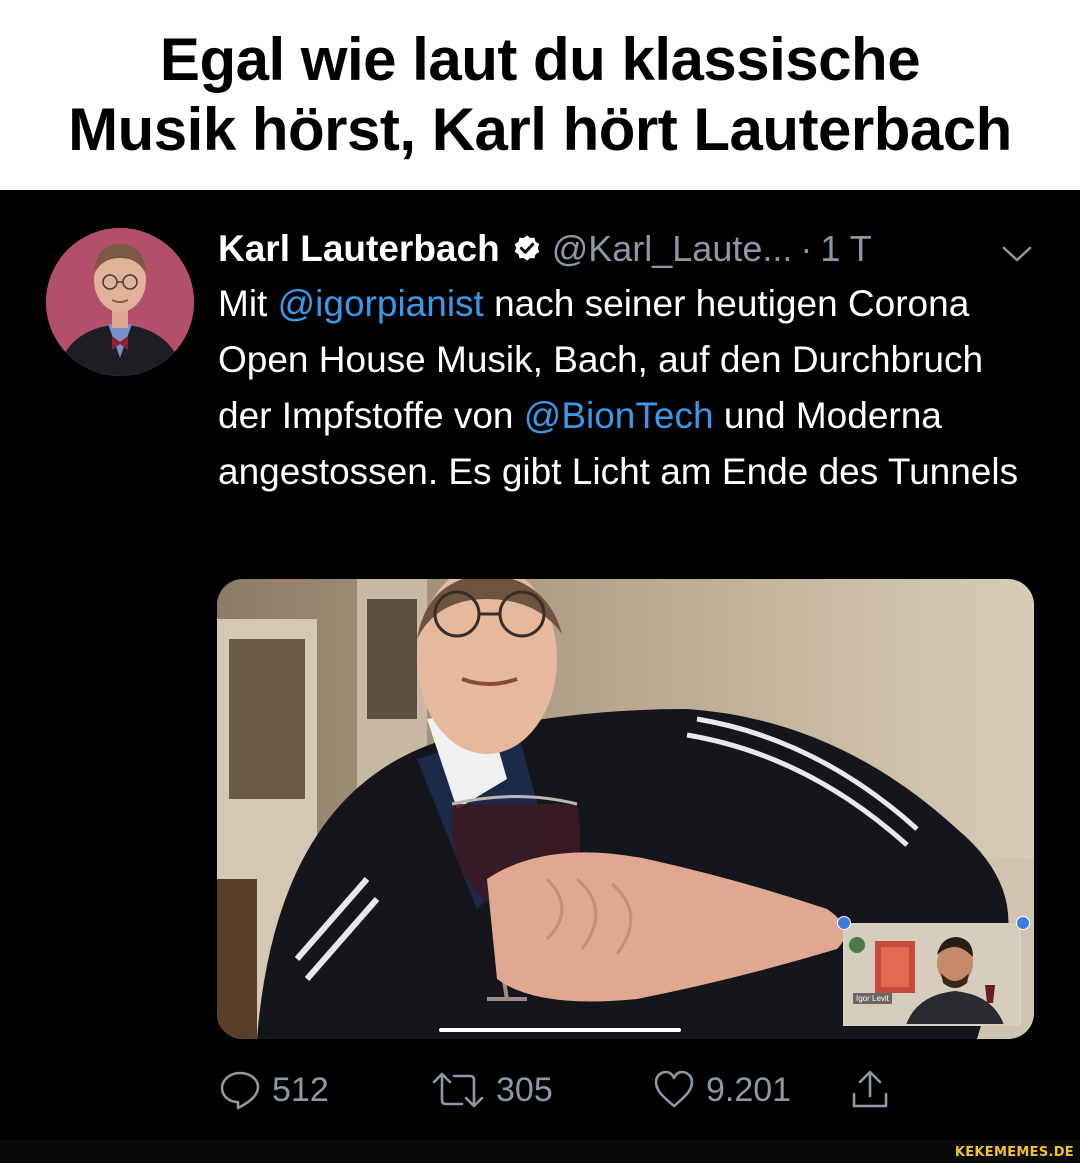  What do you see at coordinates (359, 249) in the screenshot?
I see `display-name: Karl Lauterbach` at bounding box center [359, 249].